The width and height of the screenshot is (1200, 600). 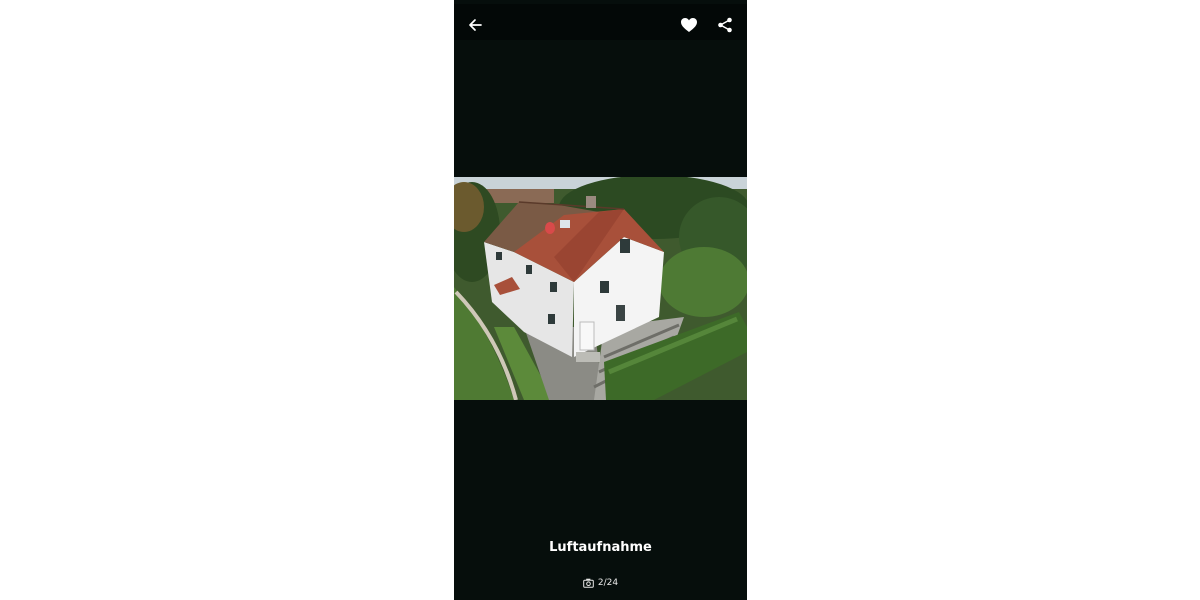 I want to click on back-button, so click(x=475, y=25).